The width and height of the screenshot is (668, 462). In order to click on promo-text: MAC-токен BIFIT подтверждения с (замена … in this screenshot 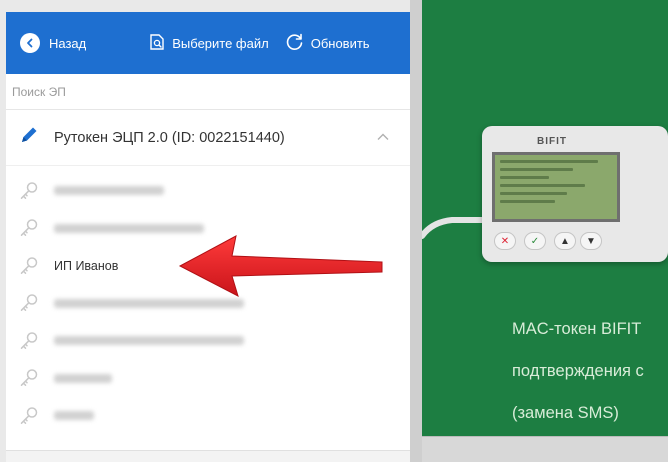, I will do `click(590, 371)`.